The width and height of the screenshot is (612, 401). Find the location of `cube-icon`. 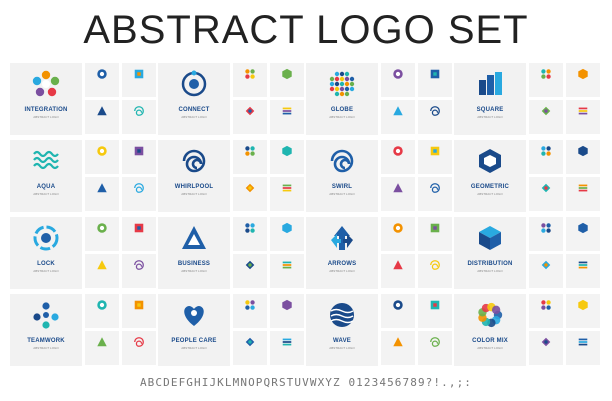

cube-icon is located at coordinates (490, 238).